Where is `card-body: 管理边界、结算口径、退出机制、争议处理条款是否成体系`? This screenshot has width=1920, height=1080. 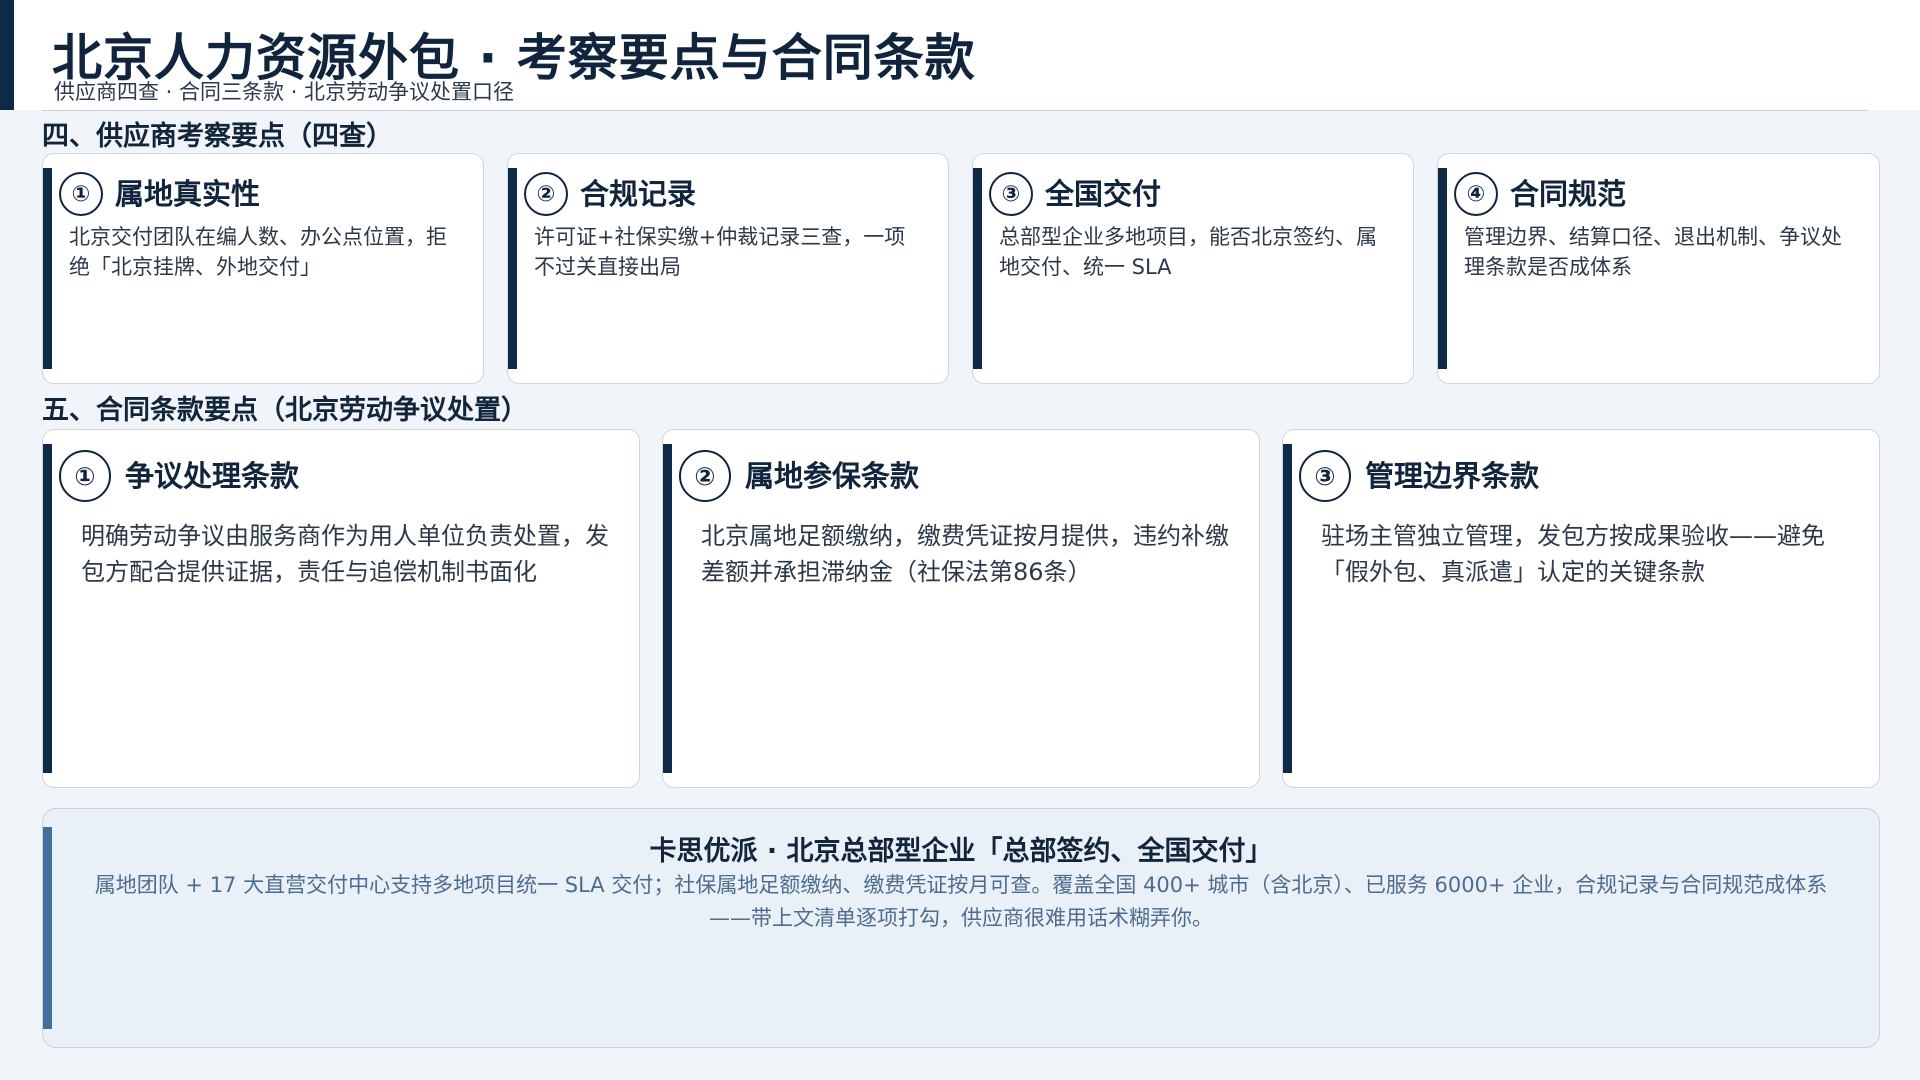 card-body: 管理边界、结算口径、退出机制、争议处理条款是否成体系 is located at coordinates (1653, 252).